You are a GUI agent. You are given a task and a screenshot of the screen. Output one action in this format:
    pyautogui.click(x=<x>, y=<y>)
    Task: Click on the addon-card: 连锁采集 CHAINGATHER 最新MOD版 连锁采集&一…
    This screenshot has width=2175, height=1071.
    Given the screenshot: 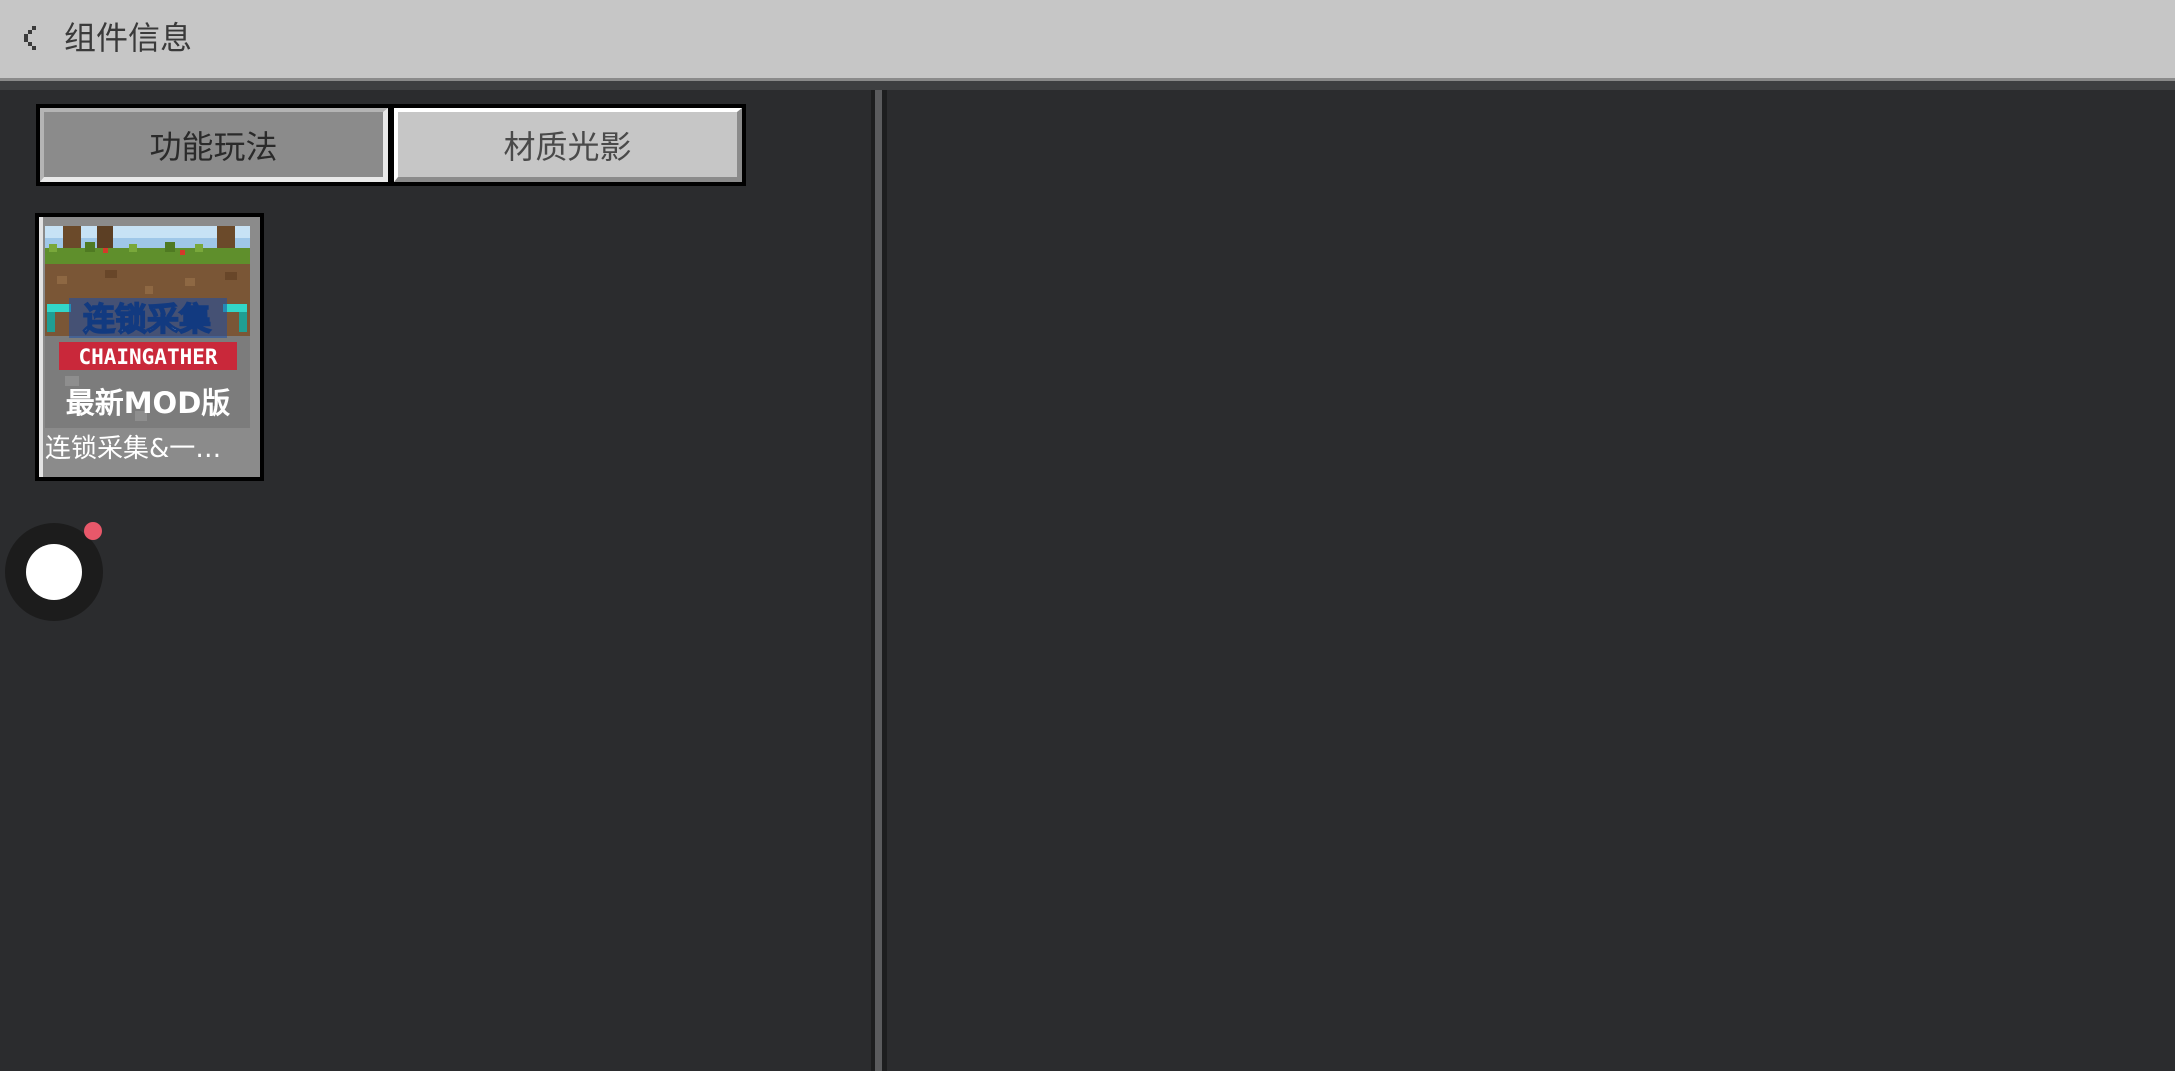 What is the action you would take?
    pyautogui.click(x=149, y=347)
    